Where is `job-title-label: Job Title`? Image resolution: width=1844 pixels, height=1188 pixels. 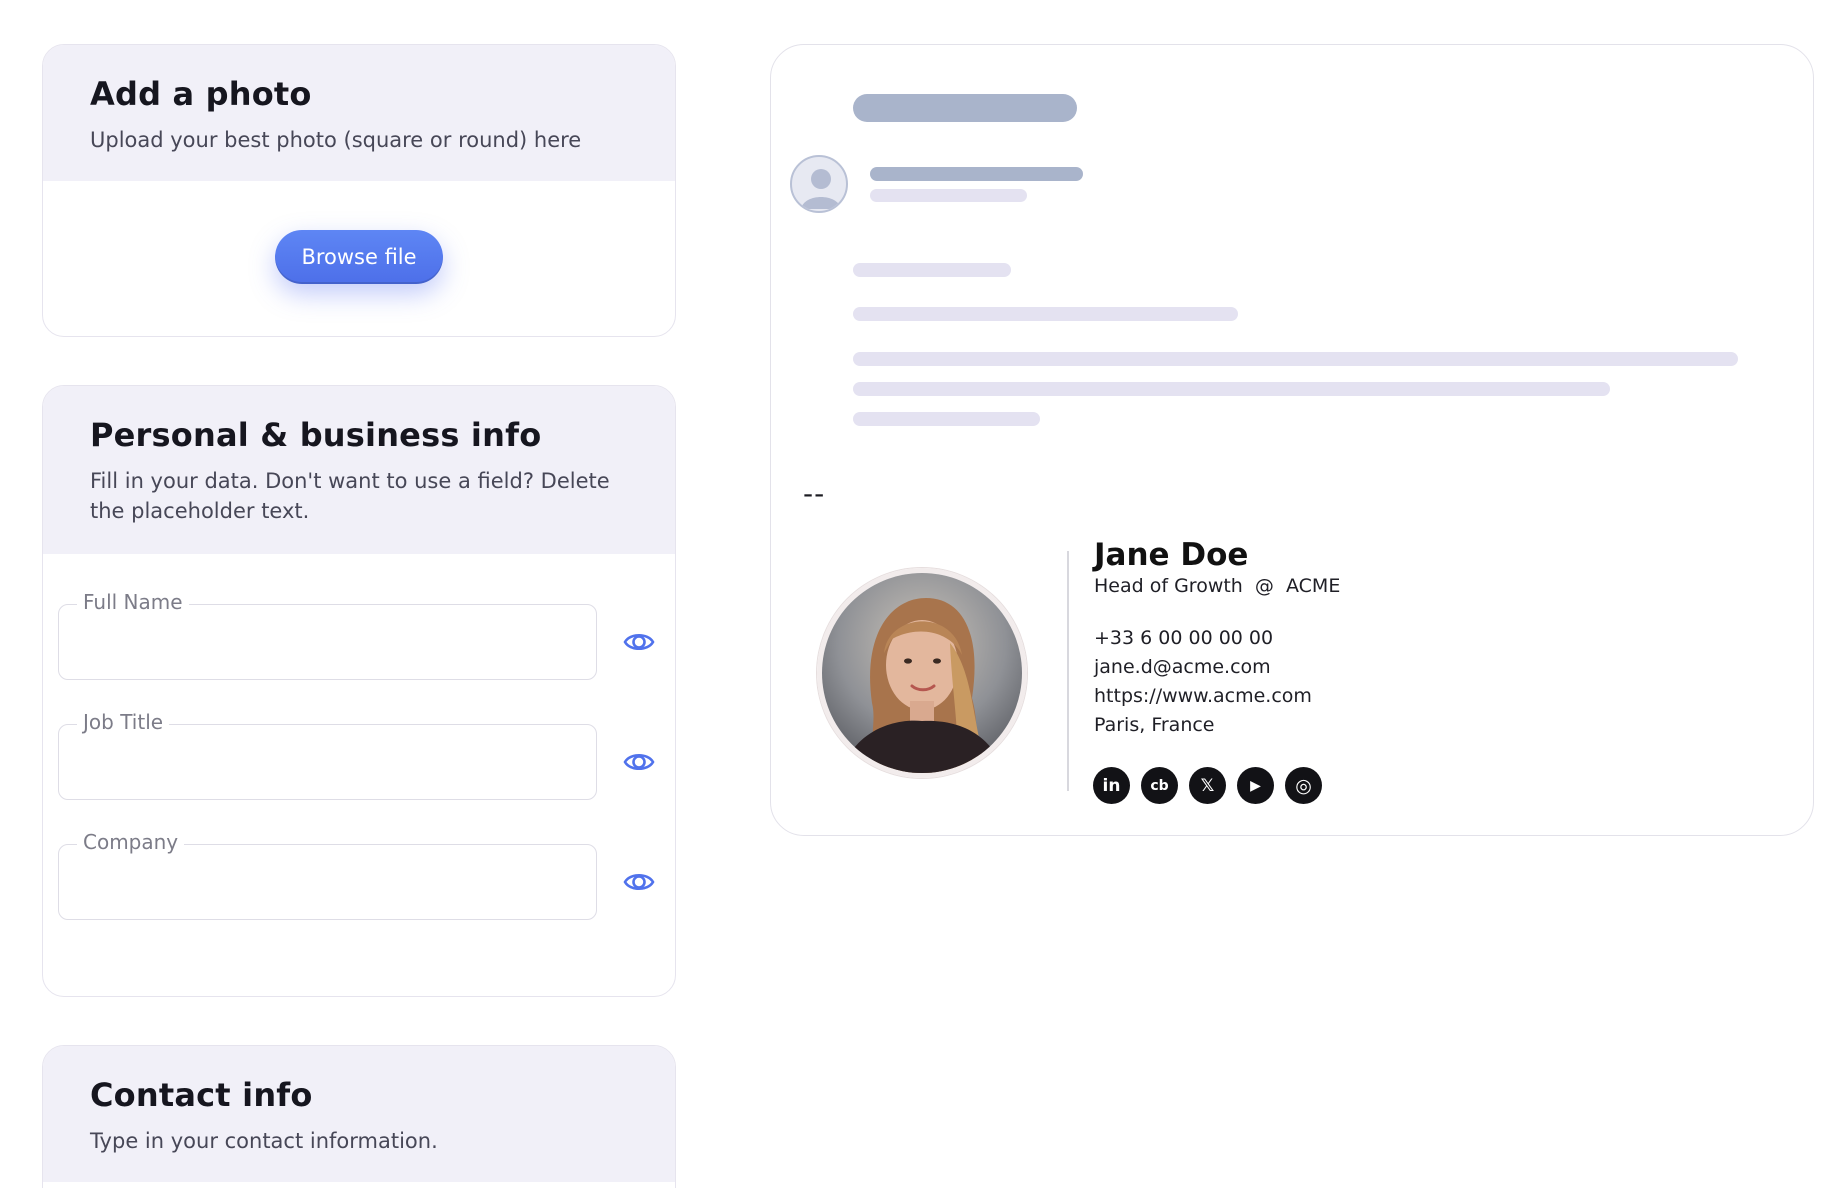
job-title-label: Job Title is located at coordinates (123, 722).